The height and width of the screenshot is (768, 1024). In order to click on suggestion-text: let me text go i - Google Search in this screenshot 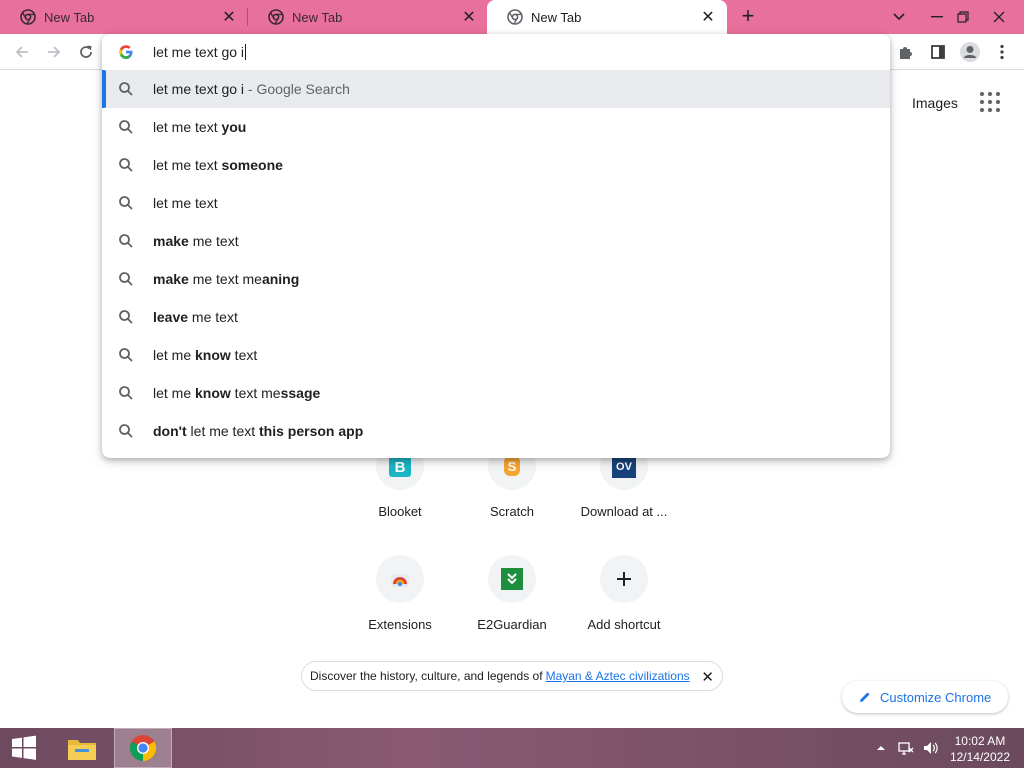, I will do `click(251, 89)`.